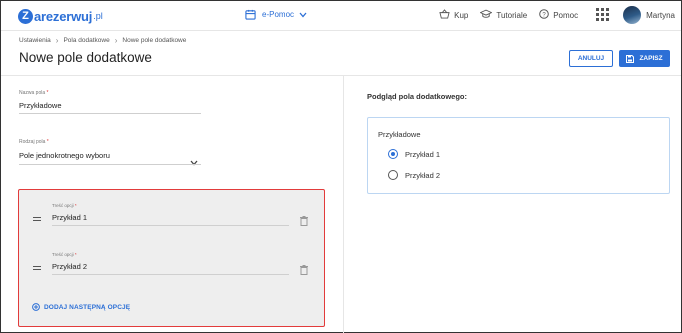 Image resolution: width=682 pixels, height=333 pixels. Describe the element at coordinates (69, 266) in the screenshot. I see `option-input: Przykład 2` at that location.